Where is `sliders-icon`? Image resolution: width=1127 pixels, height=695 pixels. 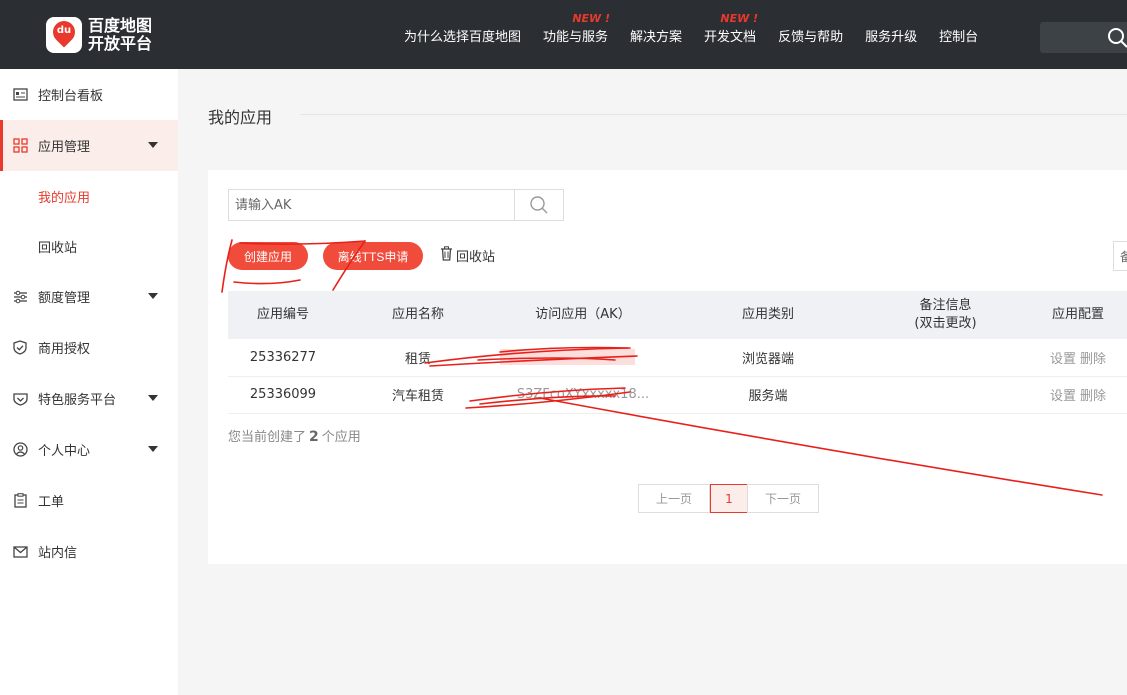
sliders-icon is located at coordinates (20, 297).